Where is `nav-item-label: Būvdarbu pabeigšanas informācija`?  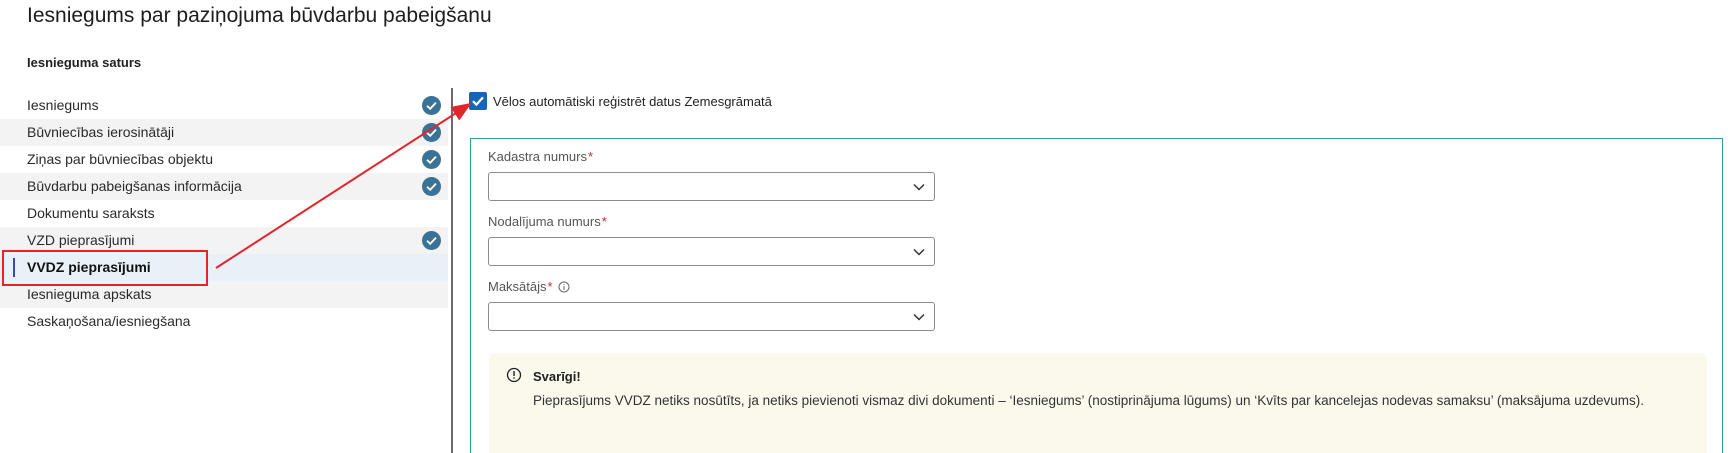 nav-item-label: Būvdarbu pabeigšanas informācija is located at coordinates (134, 186).